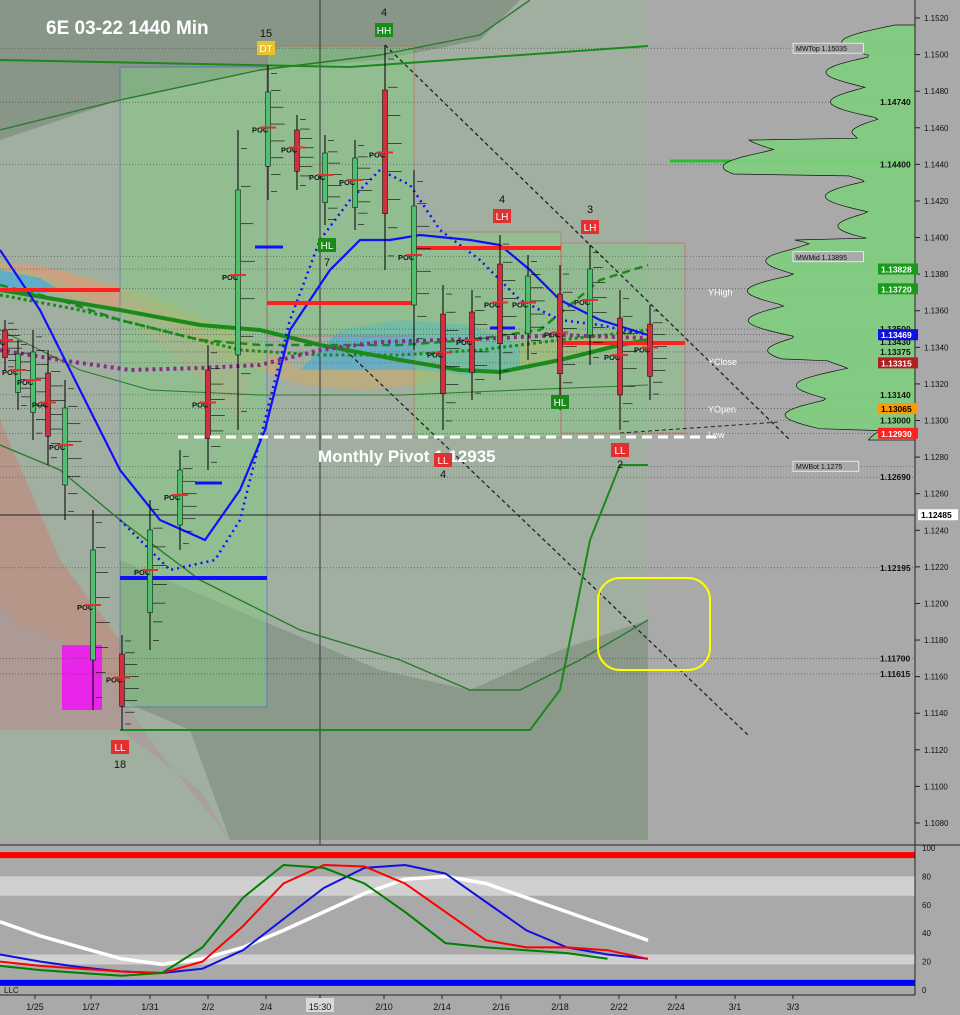  Describe the element at coordinates (265, 49) in the screenshot. I see `swing-marker-text: DT` at that location.